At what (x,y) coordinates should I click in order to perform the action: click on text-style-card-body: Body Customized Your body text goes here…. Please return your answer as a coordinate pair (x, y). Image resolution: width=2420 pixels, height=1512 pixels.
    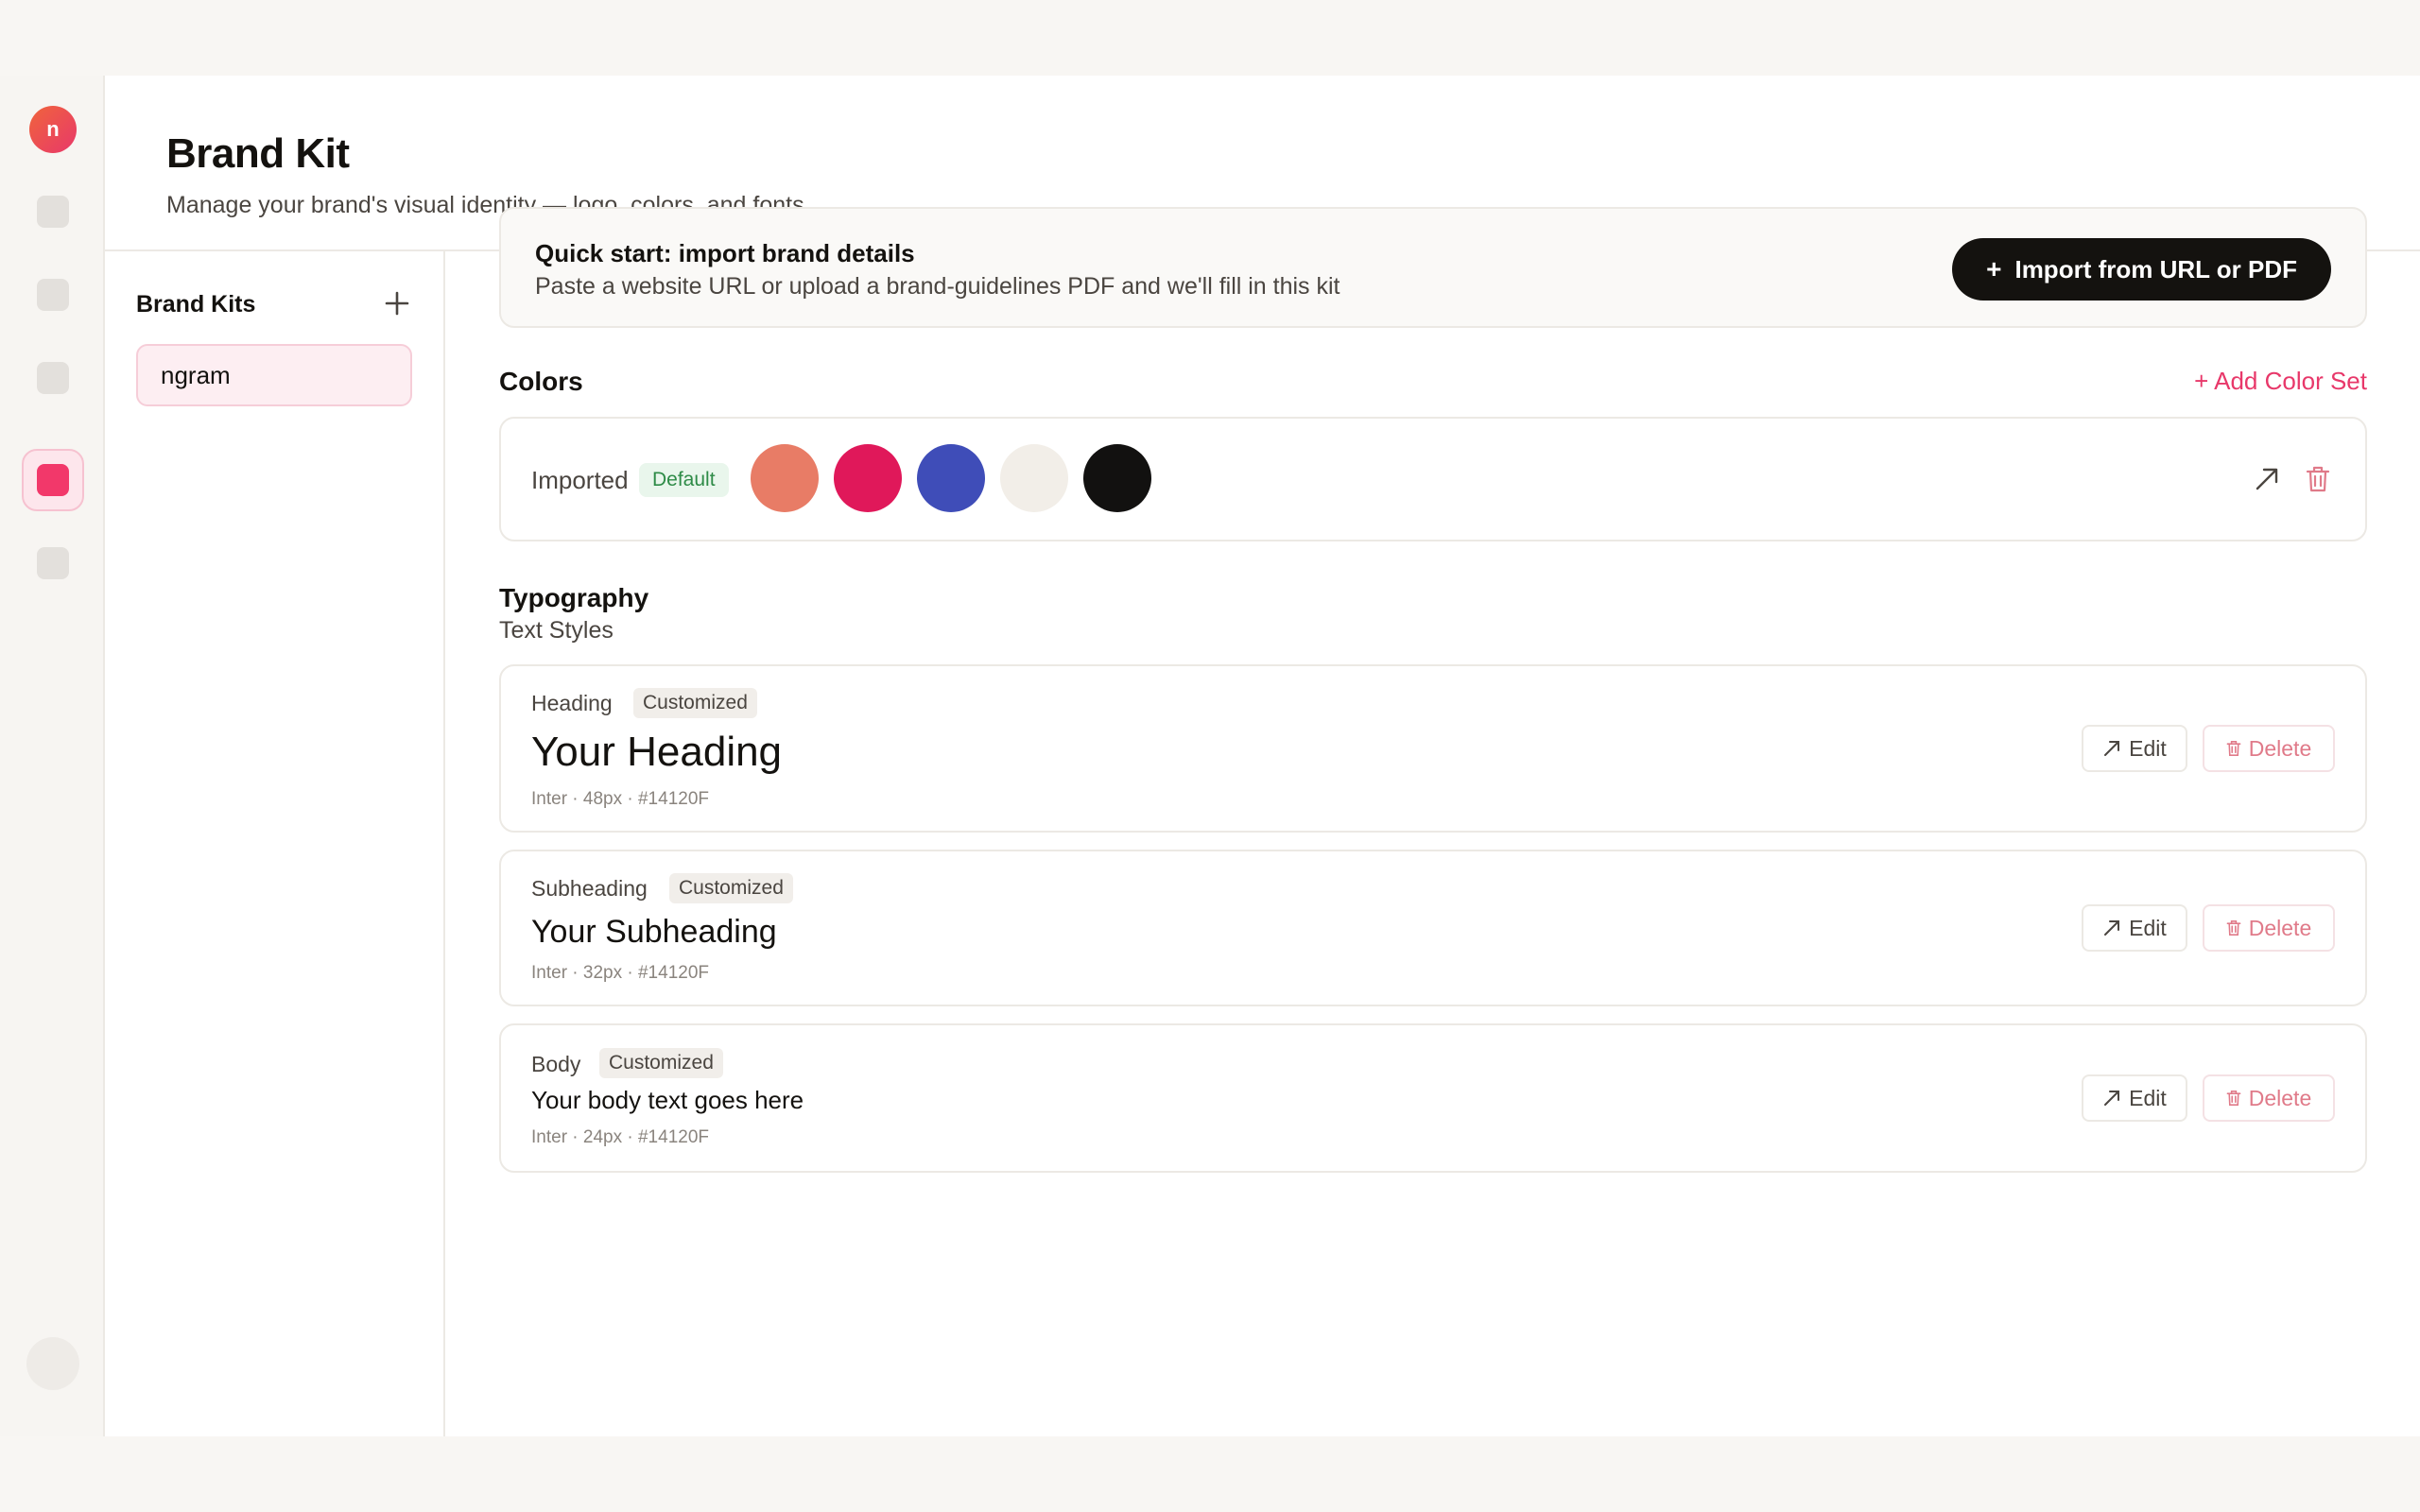
    Looking at the image, I should click on (1433, 1098).